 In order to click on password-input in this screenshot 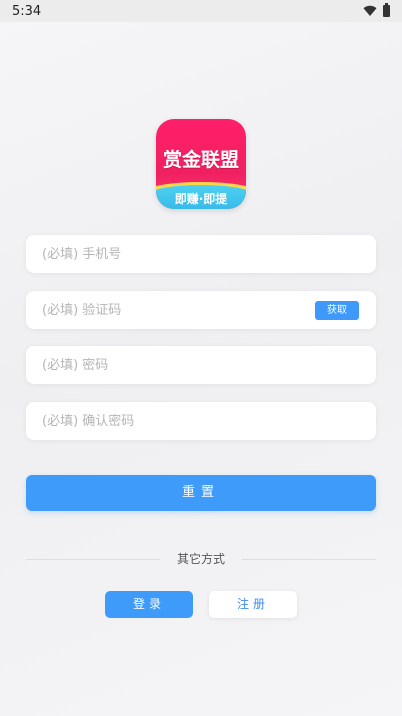, I will do `click(201, 365)`.